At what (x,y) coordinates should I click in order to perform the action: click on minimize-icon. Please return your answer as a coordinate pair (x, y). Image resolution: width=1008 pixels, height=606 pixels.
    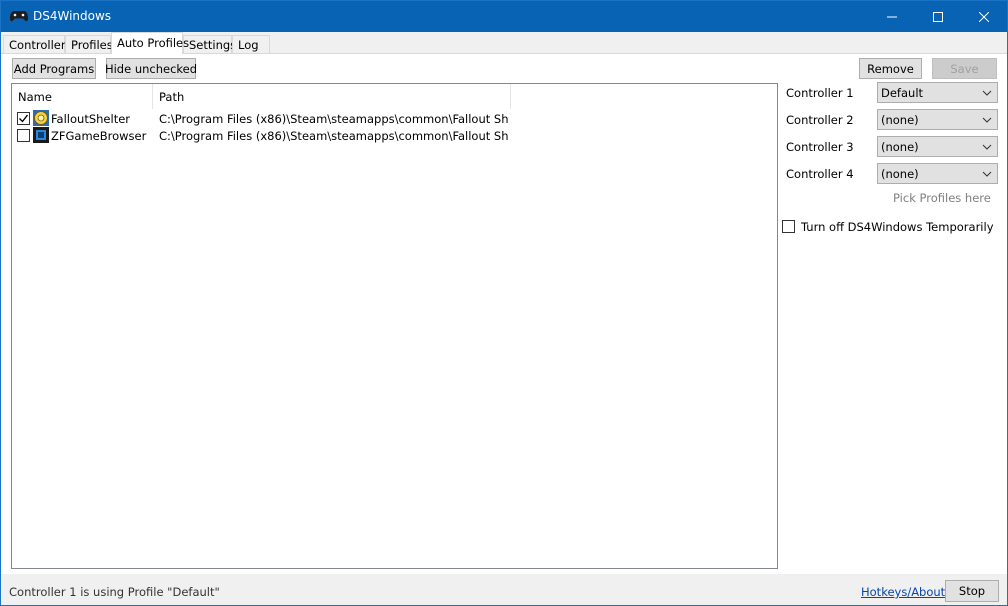
    Looking at the image, I should click on (892, 16).